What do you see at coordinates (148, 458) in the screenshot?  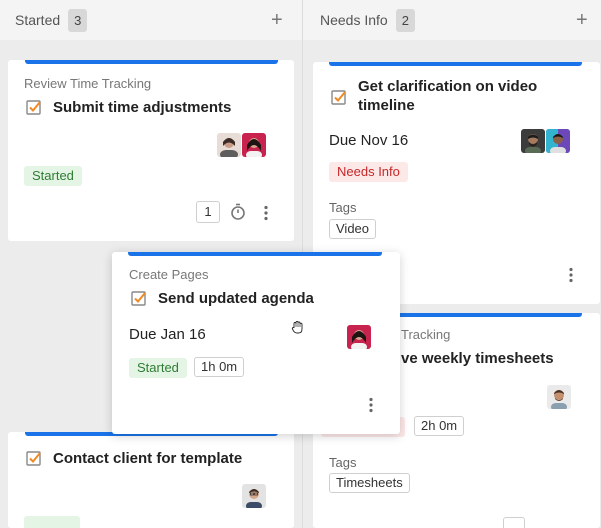 I see `card-title: Contact client for template` at bounding box center [148, 458].